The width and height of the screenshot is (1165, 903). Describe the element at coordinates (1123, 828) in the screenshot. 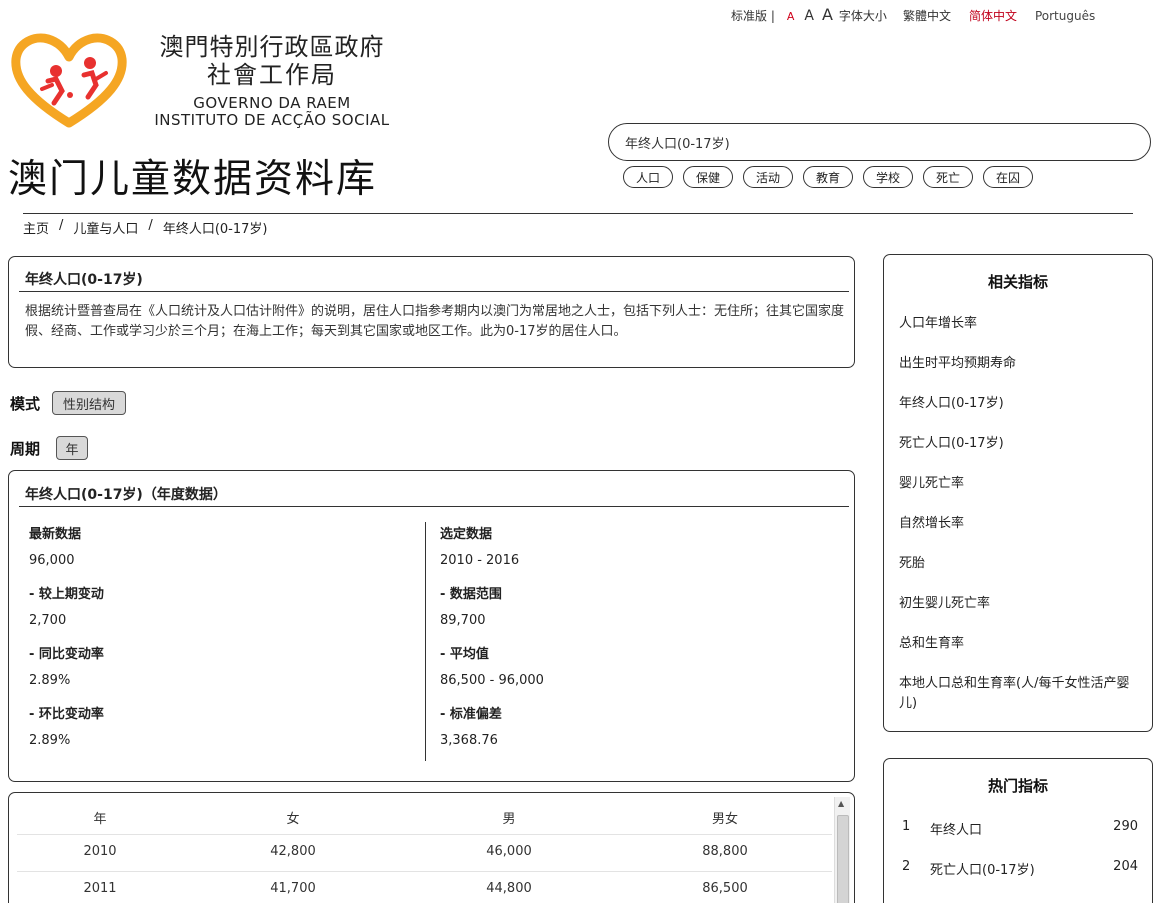

I see `hot-item-count: 290` at that location.